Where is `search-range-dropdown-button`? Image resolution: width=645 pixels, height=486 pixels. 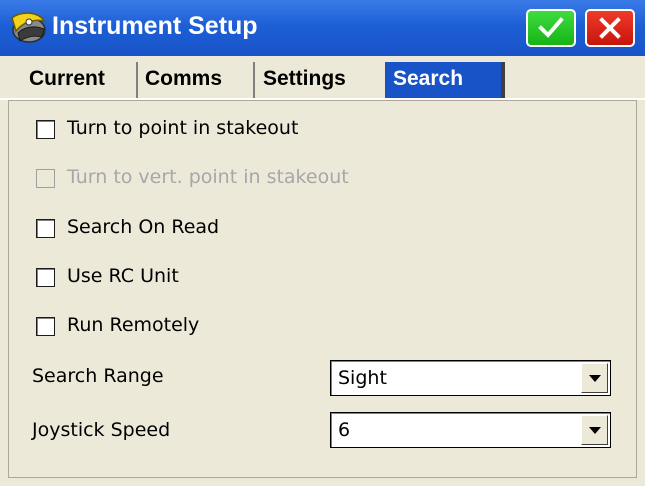 search-range-dropdown-button is located at coordinates (594, 378).